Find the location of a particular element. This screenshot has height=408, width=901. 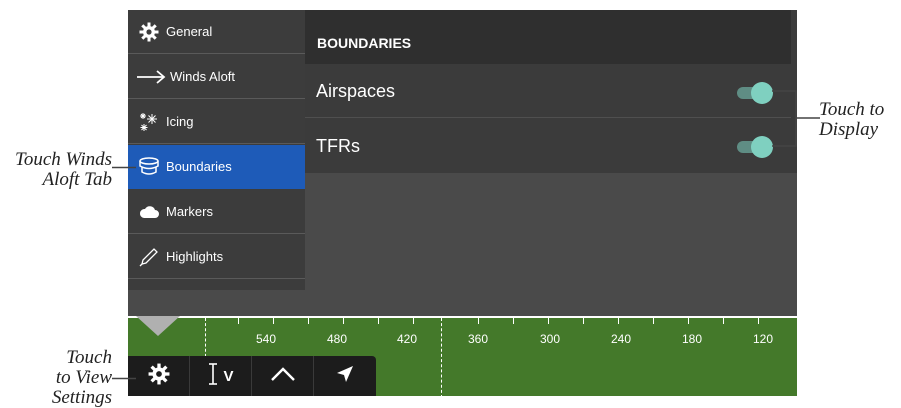

tfrs-label: TFRs is located at coordinates (338, 145).